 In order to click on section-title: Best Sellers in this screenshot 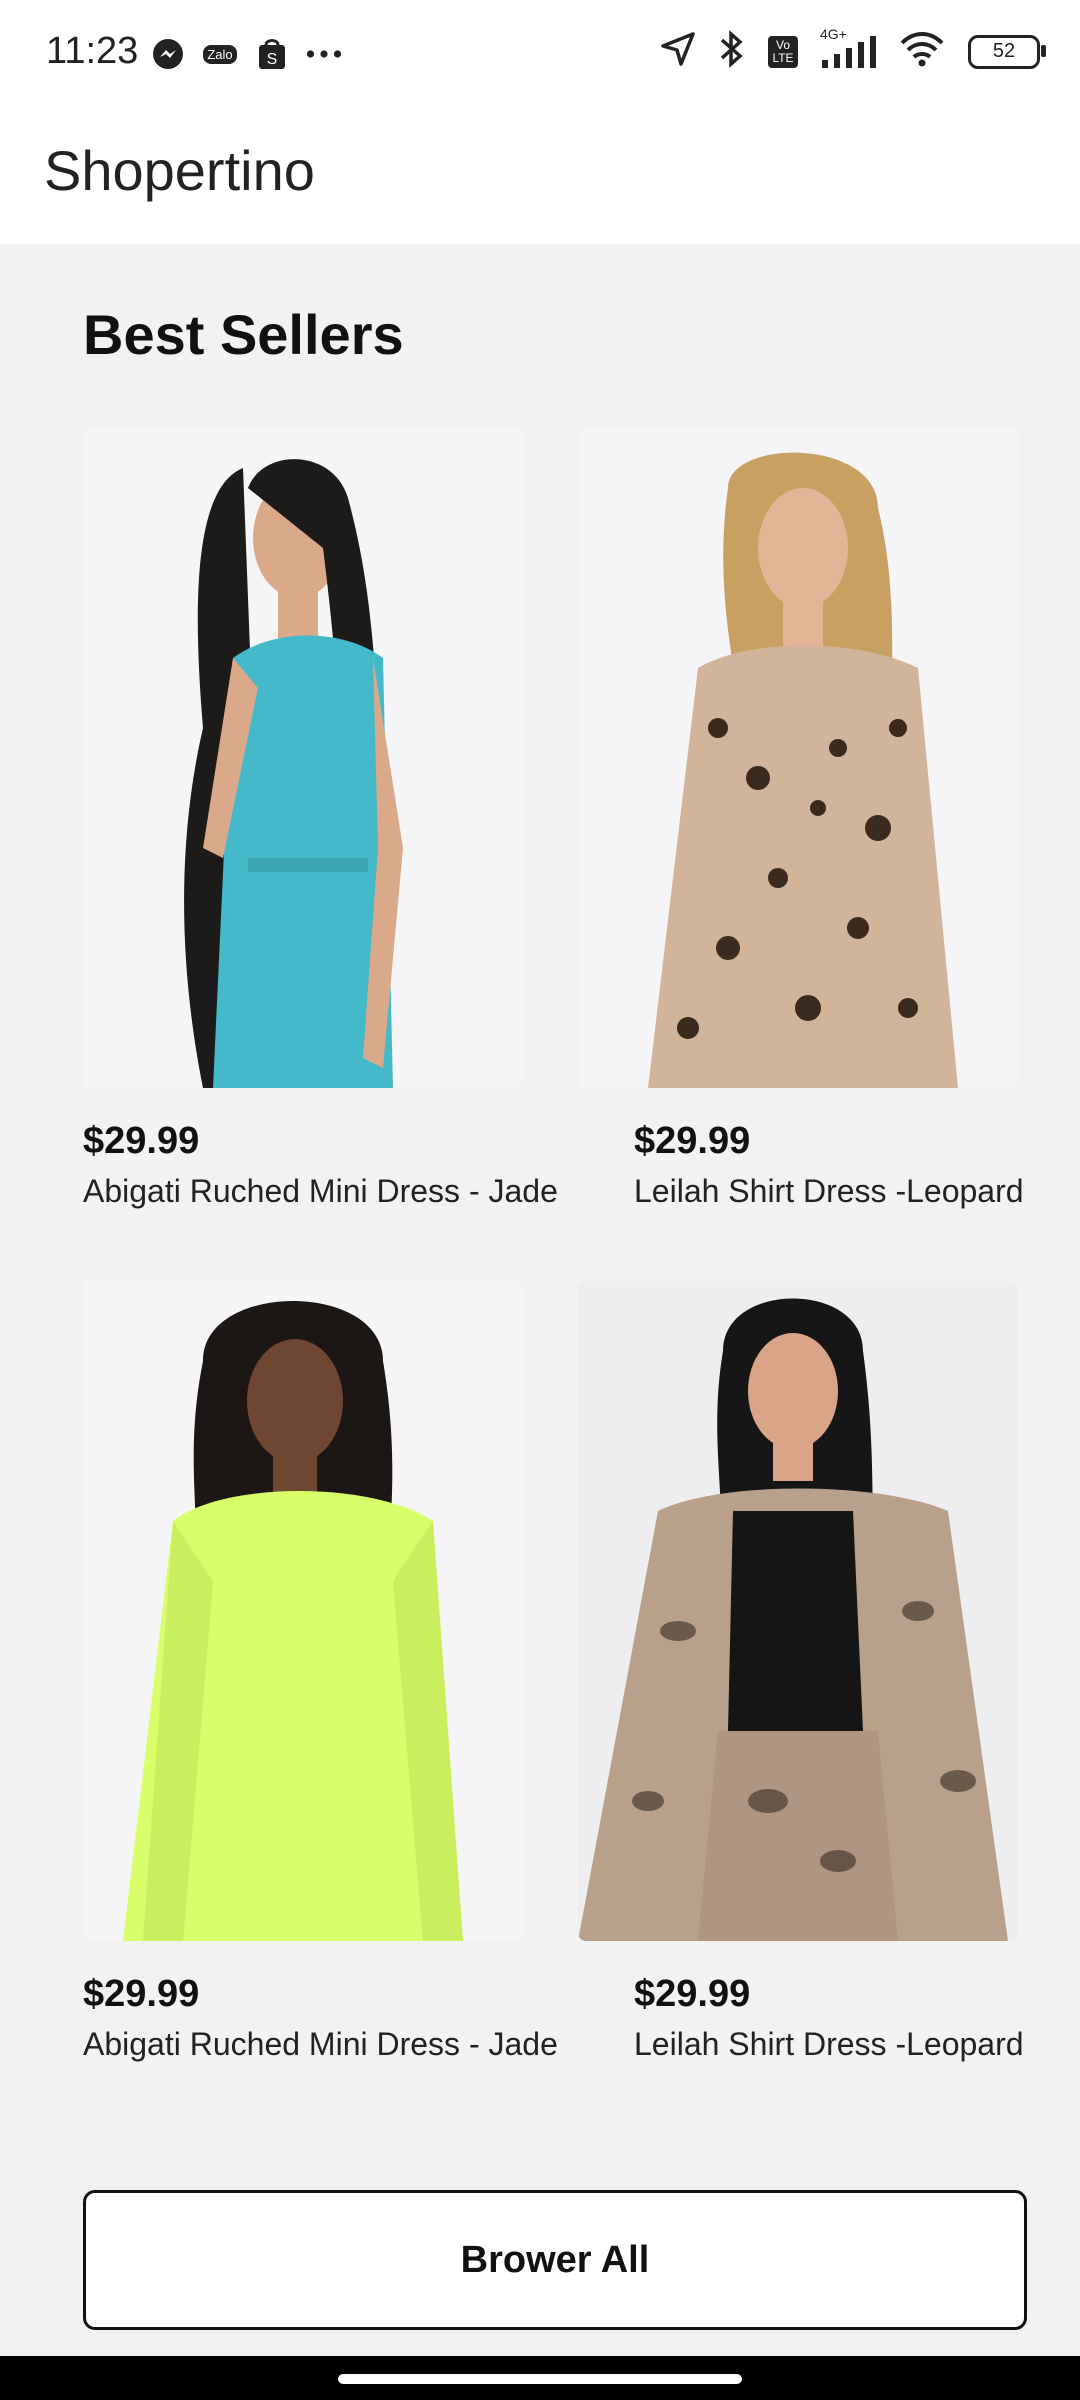, I will do `click(243, 334)`.